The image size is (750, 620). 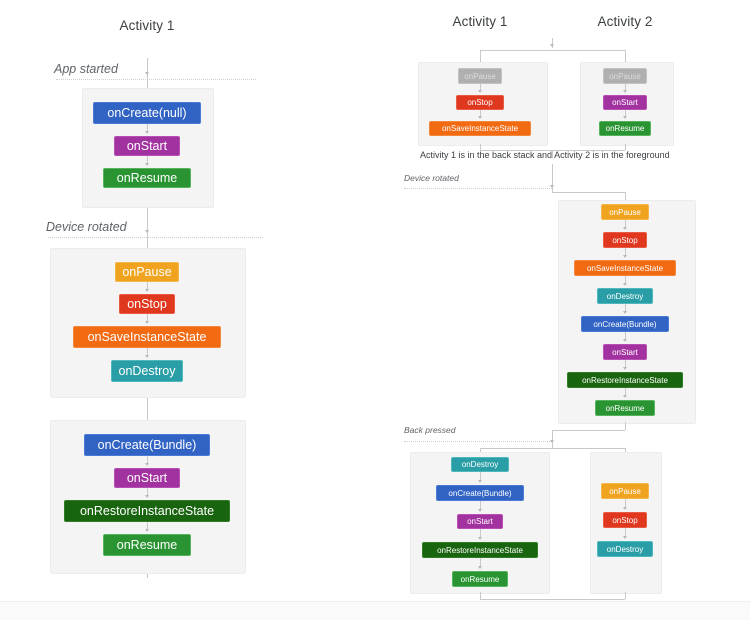 What do you see at coordinates (431, 178) in the screenshot?
I see `event-label-device-rotated: Device rotated` at bounding box center [431, 178].